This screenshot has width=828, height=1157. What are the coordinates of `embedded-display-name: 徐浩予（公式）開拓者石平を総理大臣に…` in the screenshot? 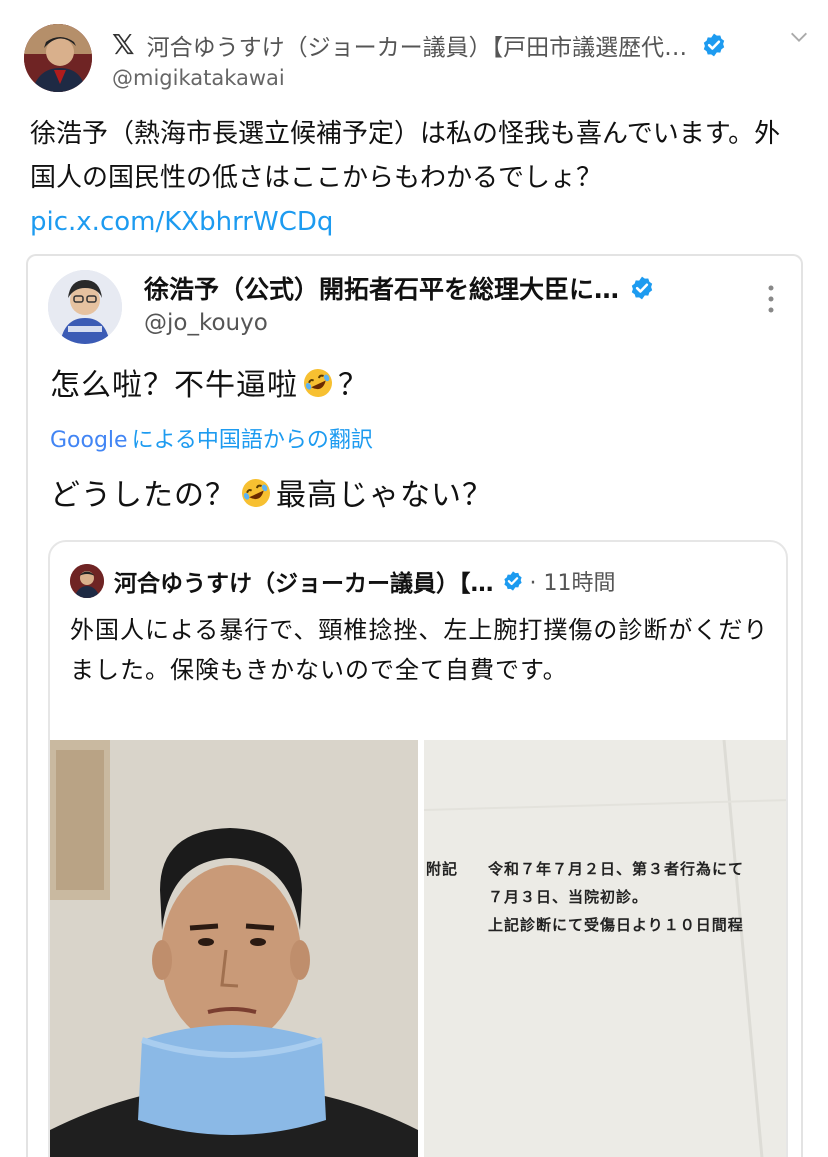 It's located at (382, 289).